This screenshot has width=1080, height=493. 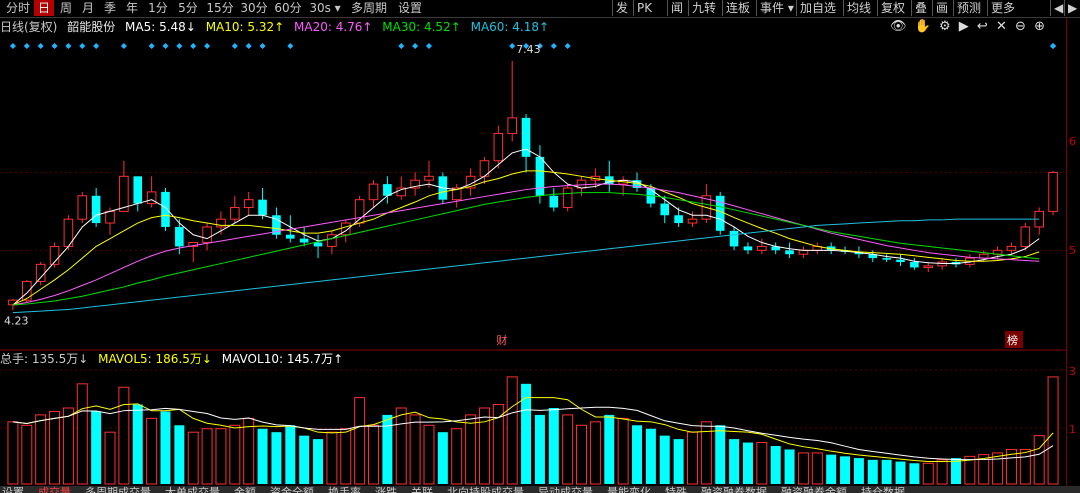 I want to click on collapse-right-icon: ▶, so click(x=1072, y=8).